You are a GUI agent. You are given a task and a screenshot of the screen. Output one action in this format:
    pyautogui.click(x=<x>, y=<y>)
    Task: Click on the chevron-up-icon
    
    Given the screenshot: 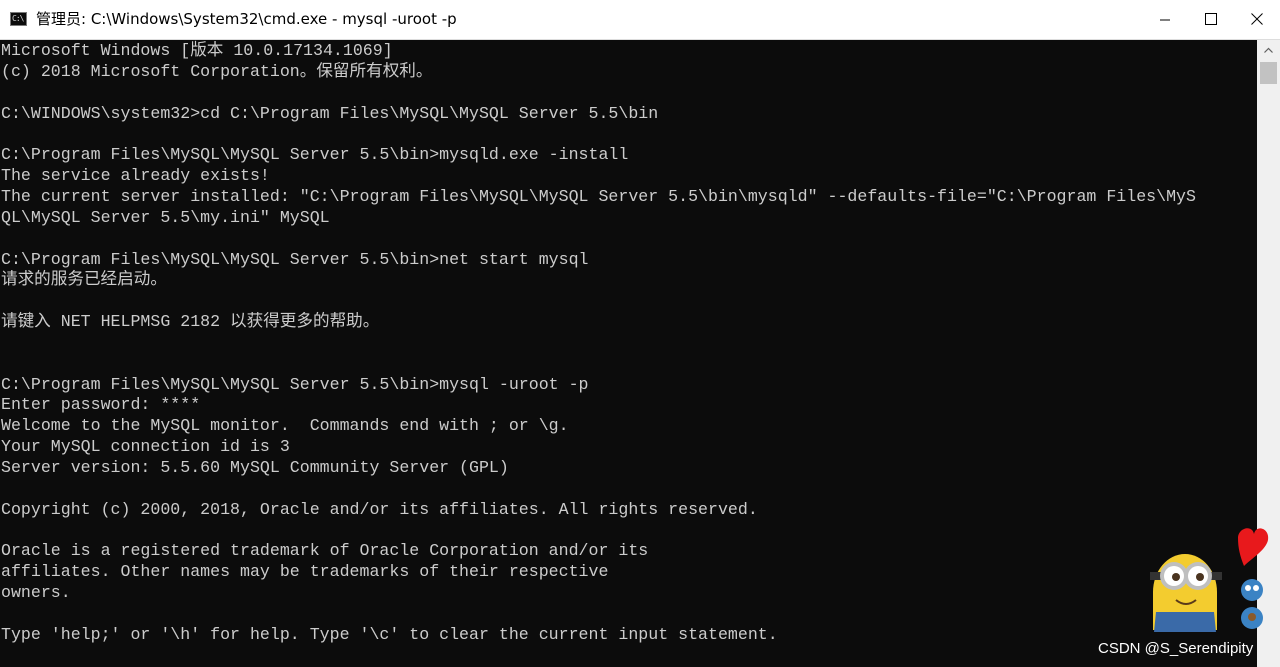 What is the action you would take?
    pyautogui.click(x=1268, y=50)
    